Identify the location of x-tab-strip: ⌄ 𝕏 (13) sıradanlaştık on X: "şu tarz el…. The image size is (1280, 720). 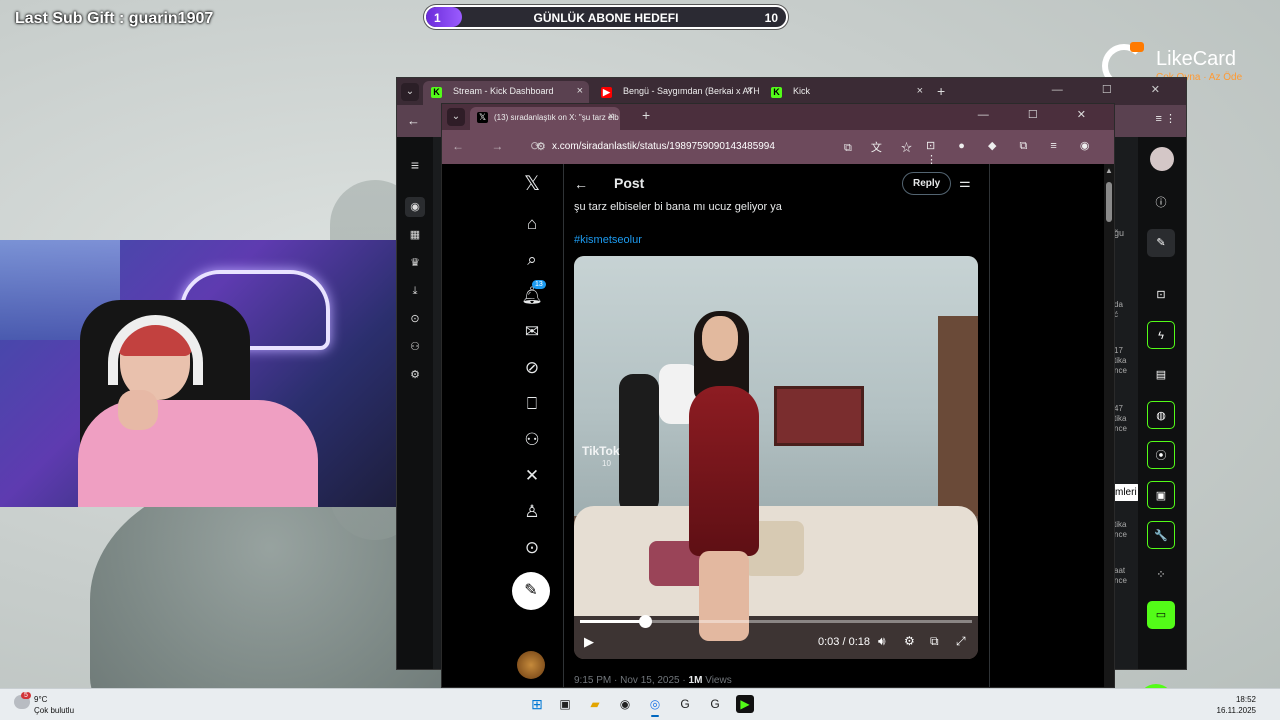
(778, 117).